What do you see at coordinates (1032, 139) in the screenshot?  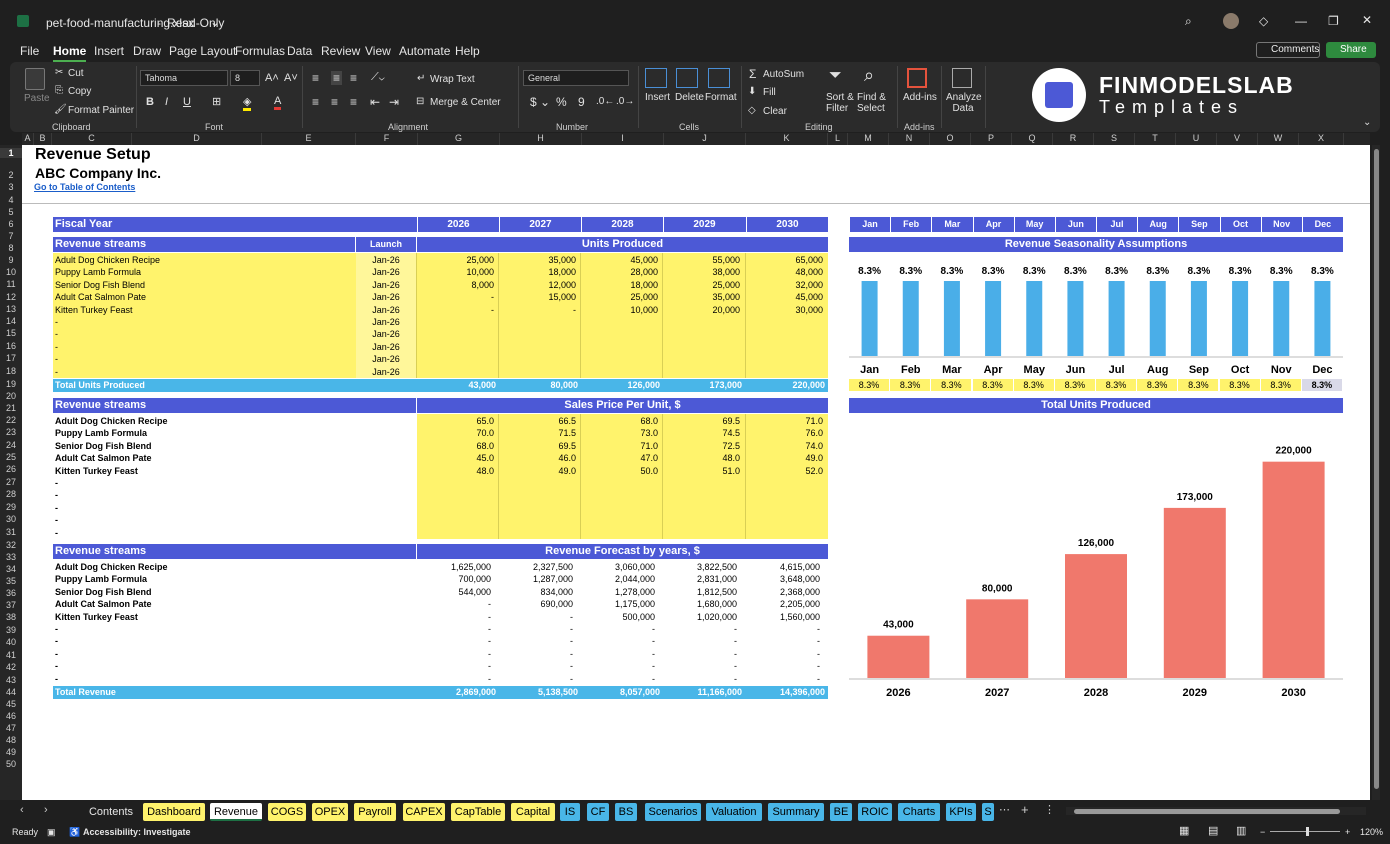 I see `column-header: Q` at bounding box center [1032, 139].